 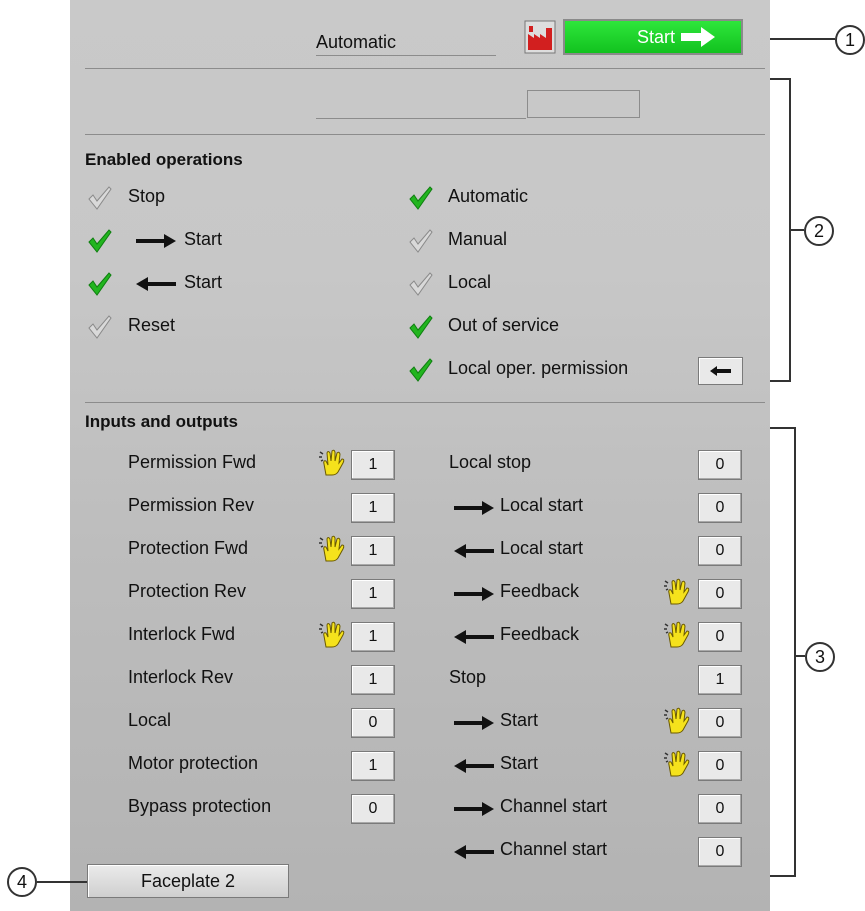 I want to click on input-label: Permission Fwd, so click(x=192, y=462).